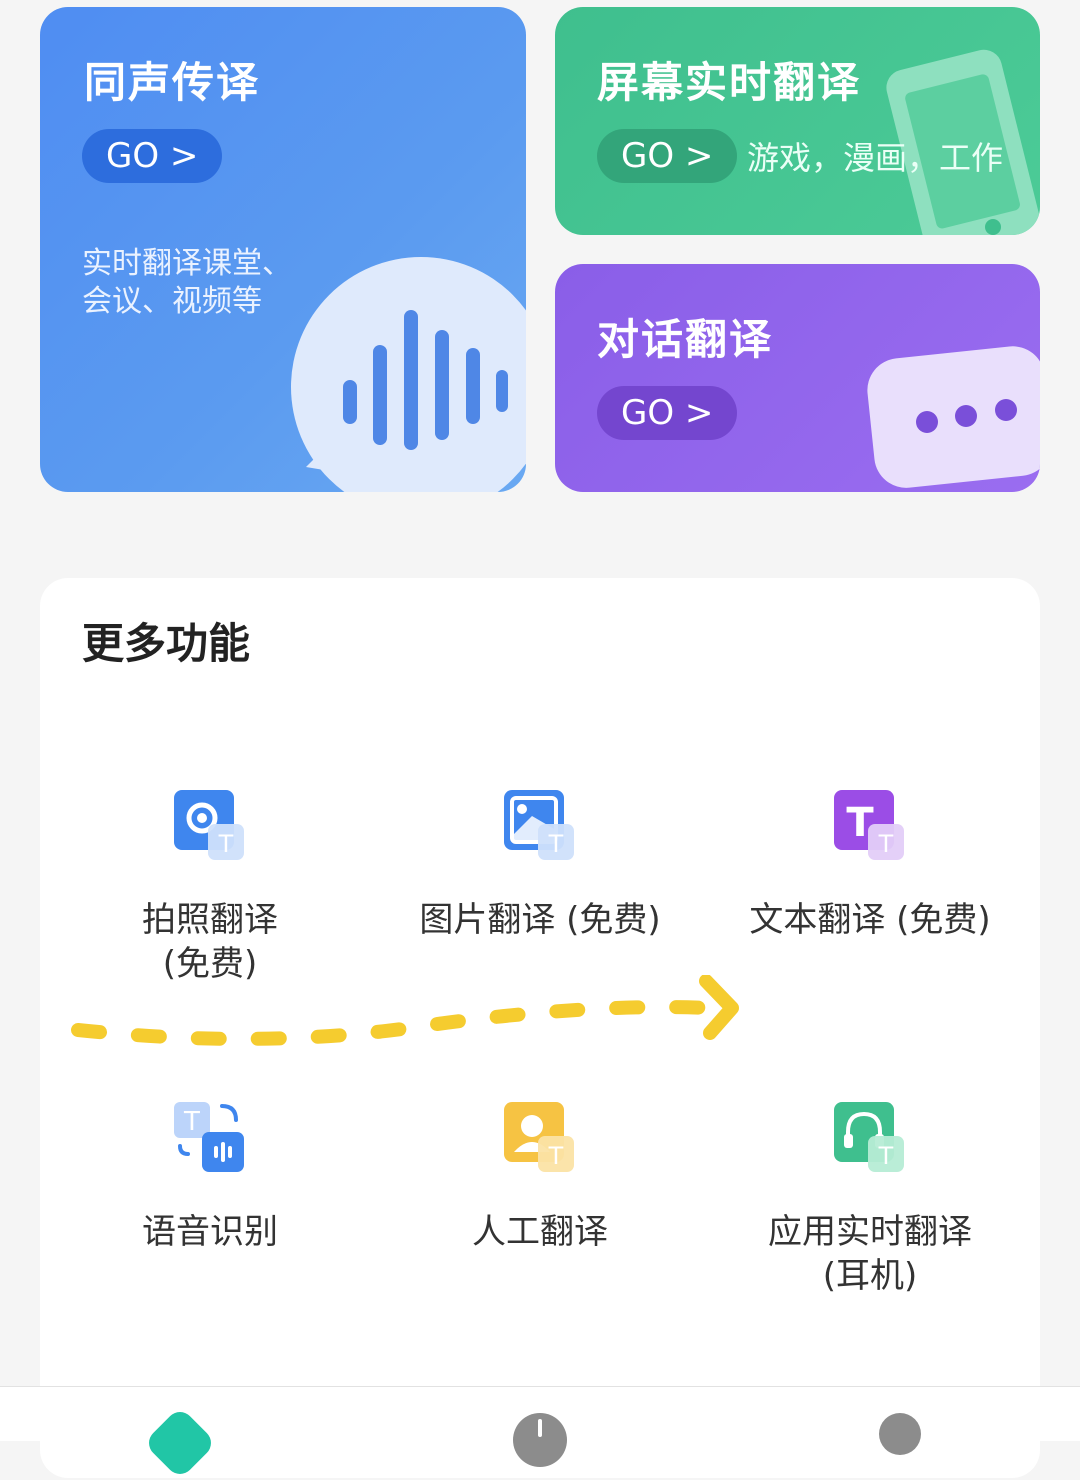 This screenshot has width=1080, height=1480. I want to click on photo-translate-item: T 拍照翻译 (免费), so click(210, 888).